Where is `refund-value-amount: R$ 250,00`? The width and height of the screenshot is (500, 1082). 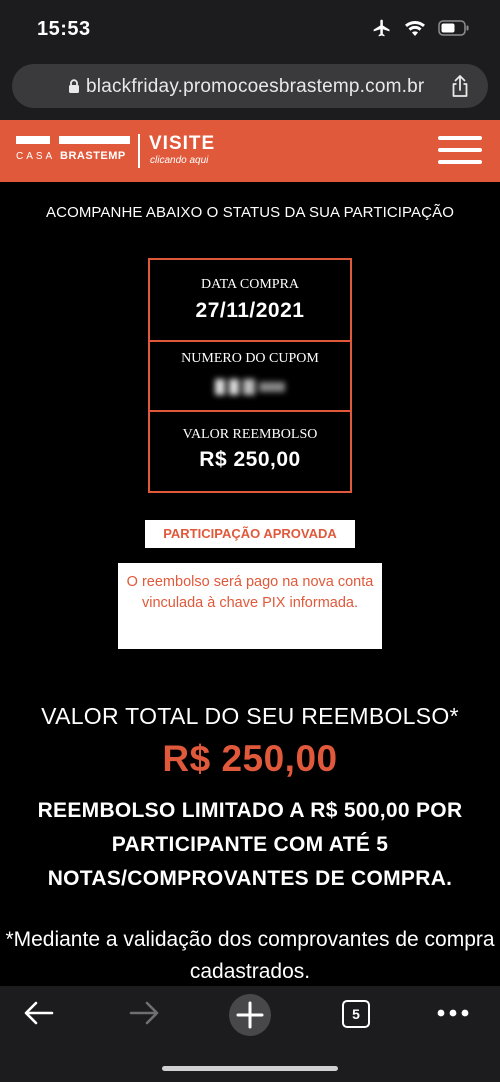
refund-value-amount: R$ 250,00 is located at coordinates (250, 459).